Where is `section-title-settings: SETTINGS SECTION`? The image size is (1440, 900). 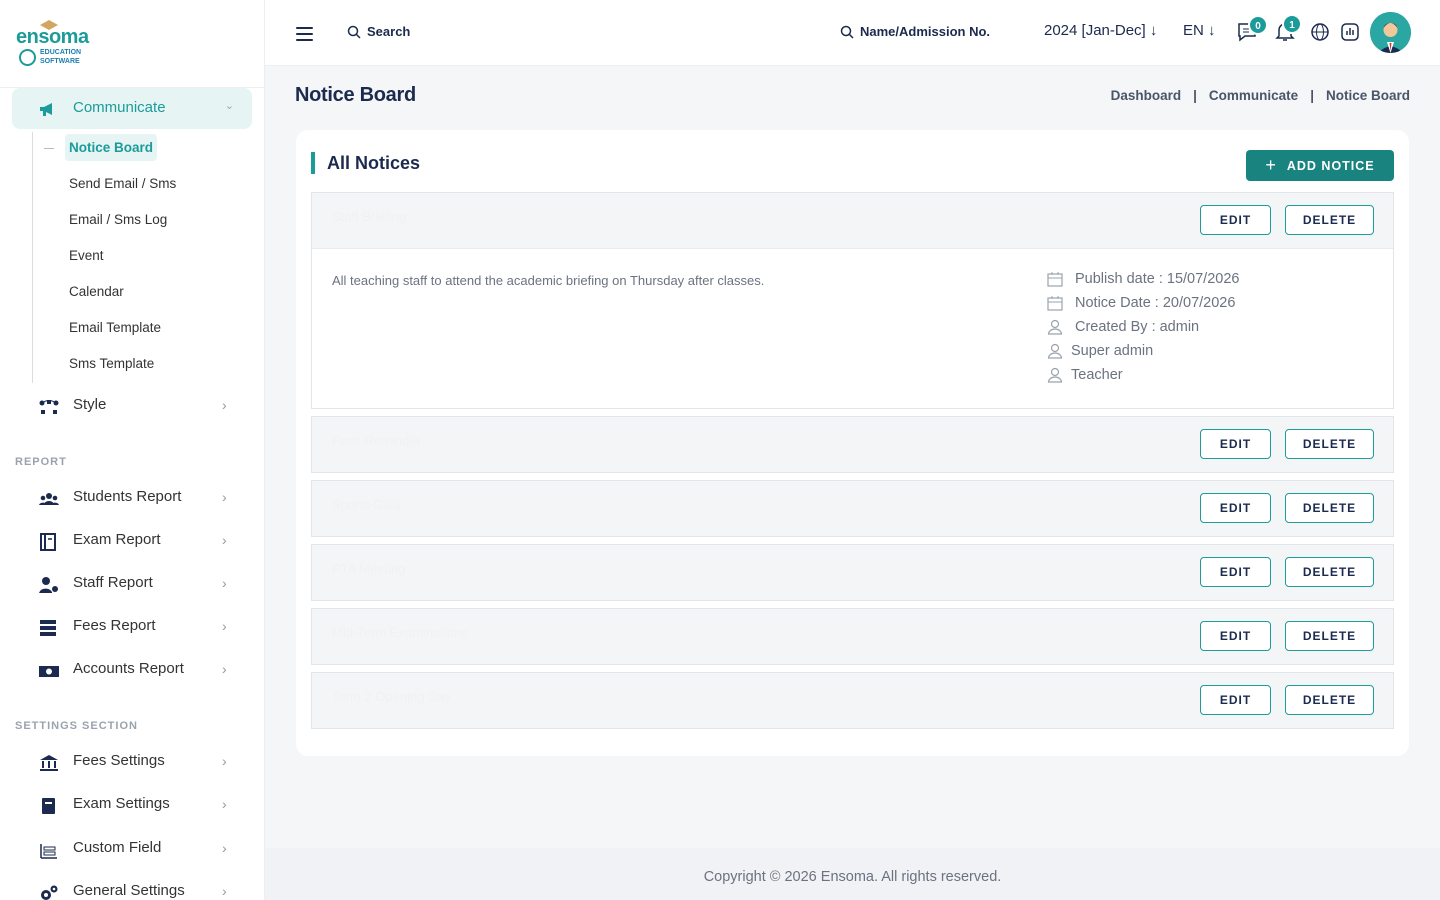
section-title-settings: SETTINGS SECTION is located at coordinates (76, 726).